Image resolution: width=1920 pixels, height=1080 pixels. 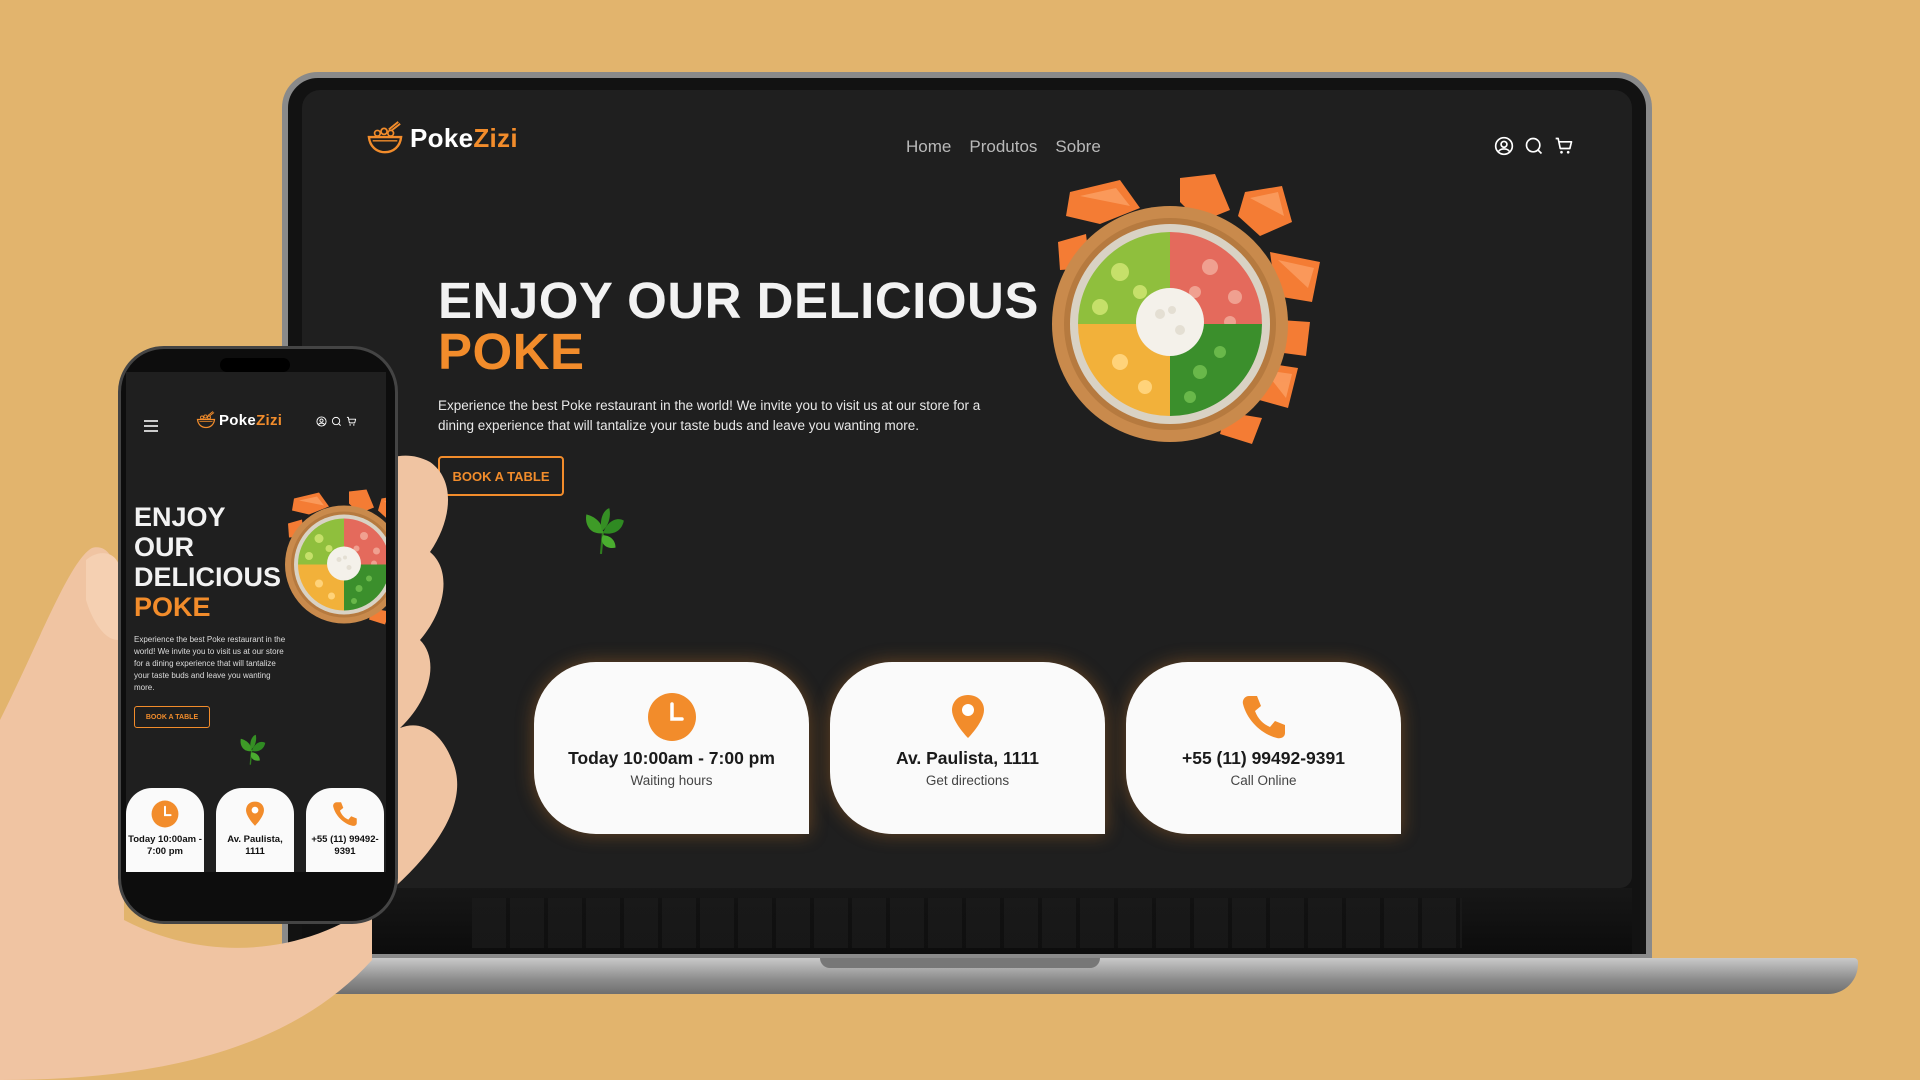 I want to click on hamburger-menu-icon, so click(x=151, y=427).